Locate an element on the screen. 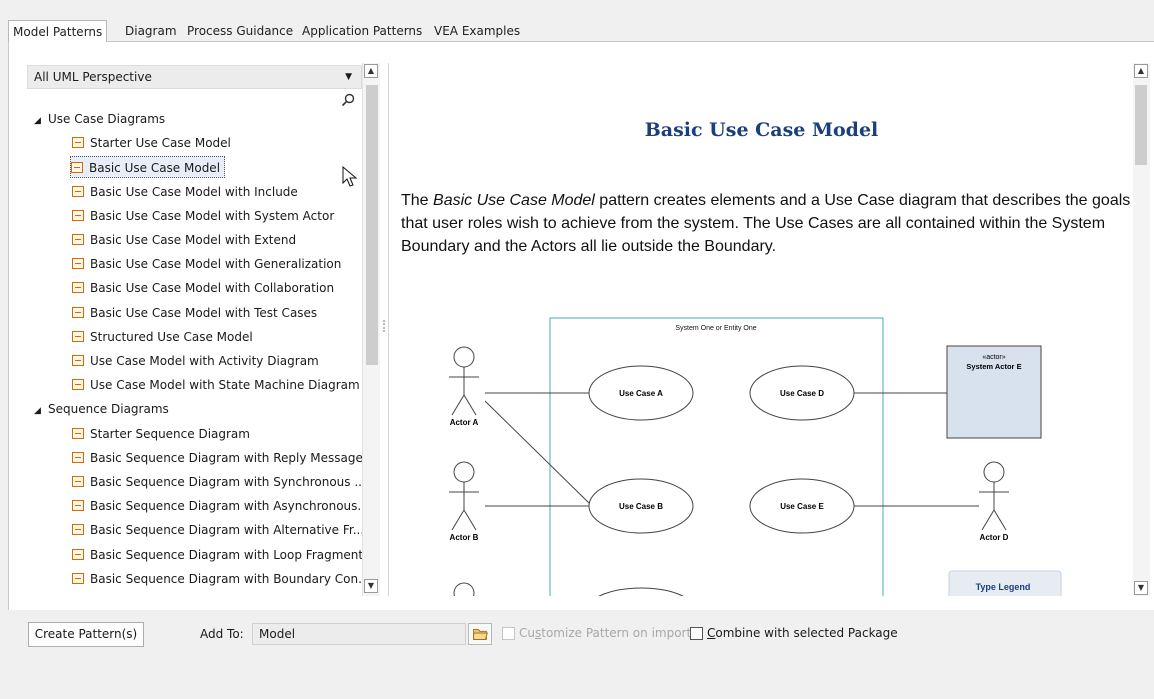 This screenshot has width=1154, height=699. tree-item-label: Structured Use Case Model is located at coordinates (171, 336).